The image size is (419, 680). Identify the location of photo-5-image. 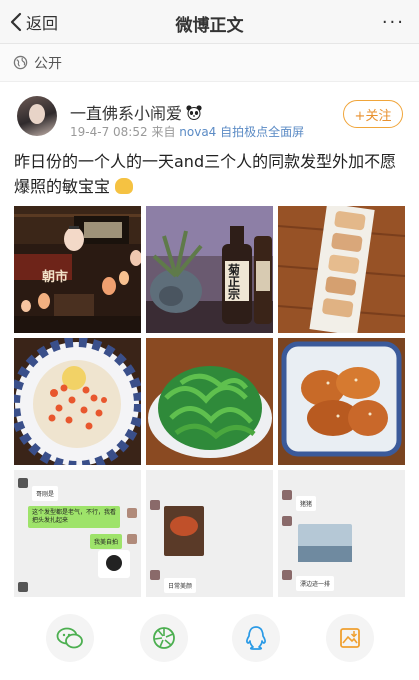
(209, 401).